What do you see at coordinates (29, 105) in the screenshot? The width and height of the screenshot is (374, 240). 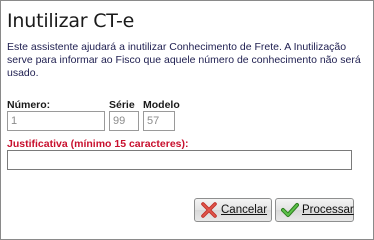 I see `numero-label: Número:` at bounding box center [29, 105].